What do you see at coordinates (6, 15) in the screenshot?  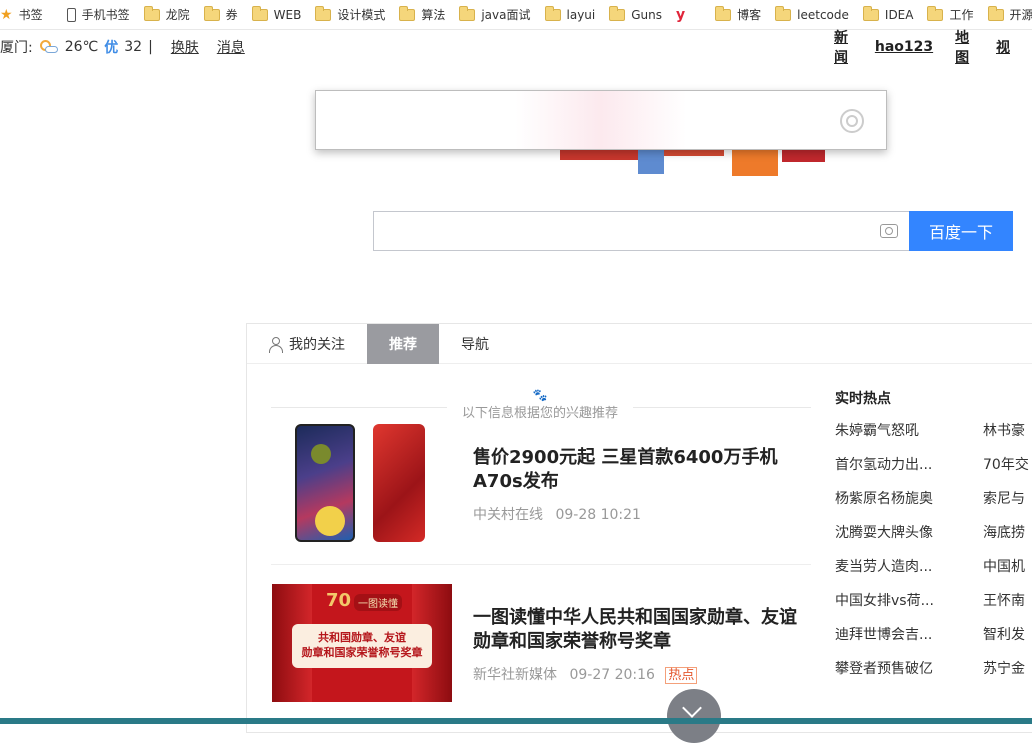 I see `star-icon: ★` at bounding box center [6, 15].